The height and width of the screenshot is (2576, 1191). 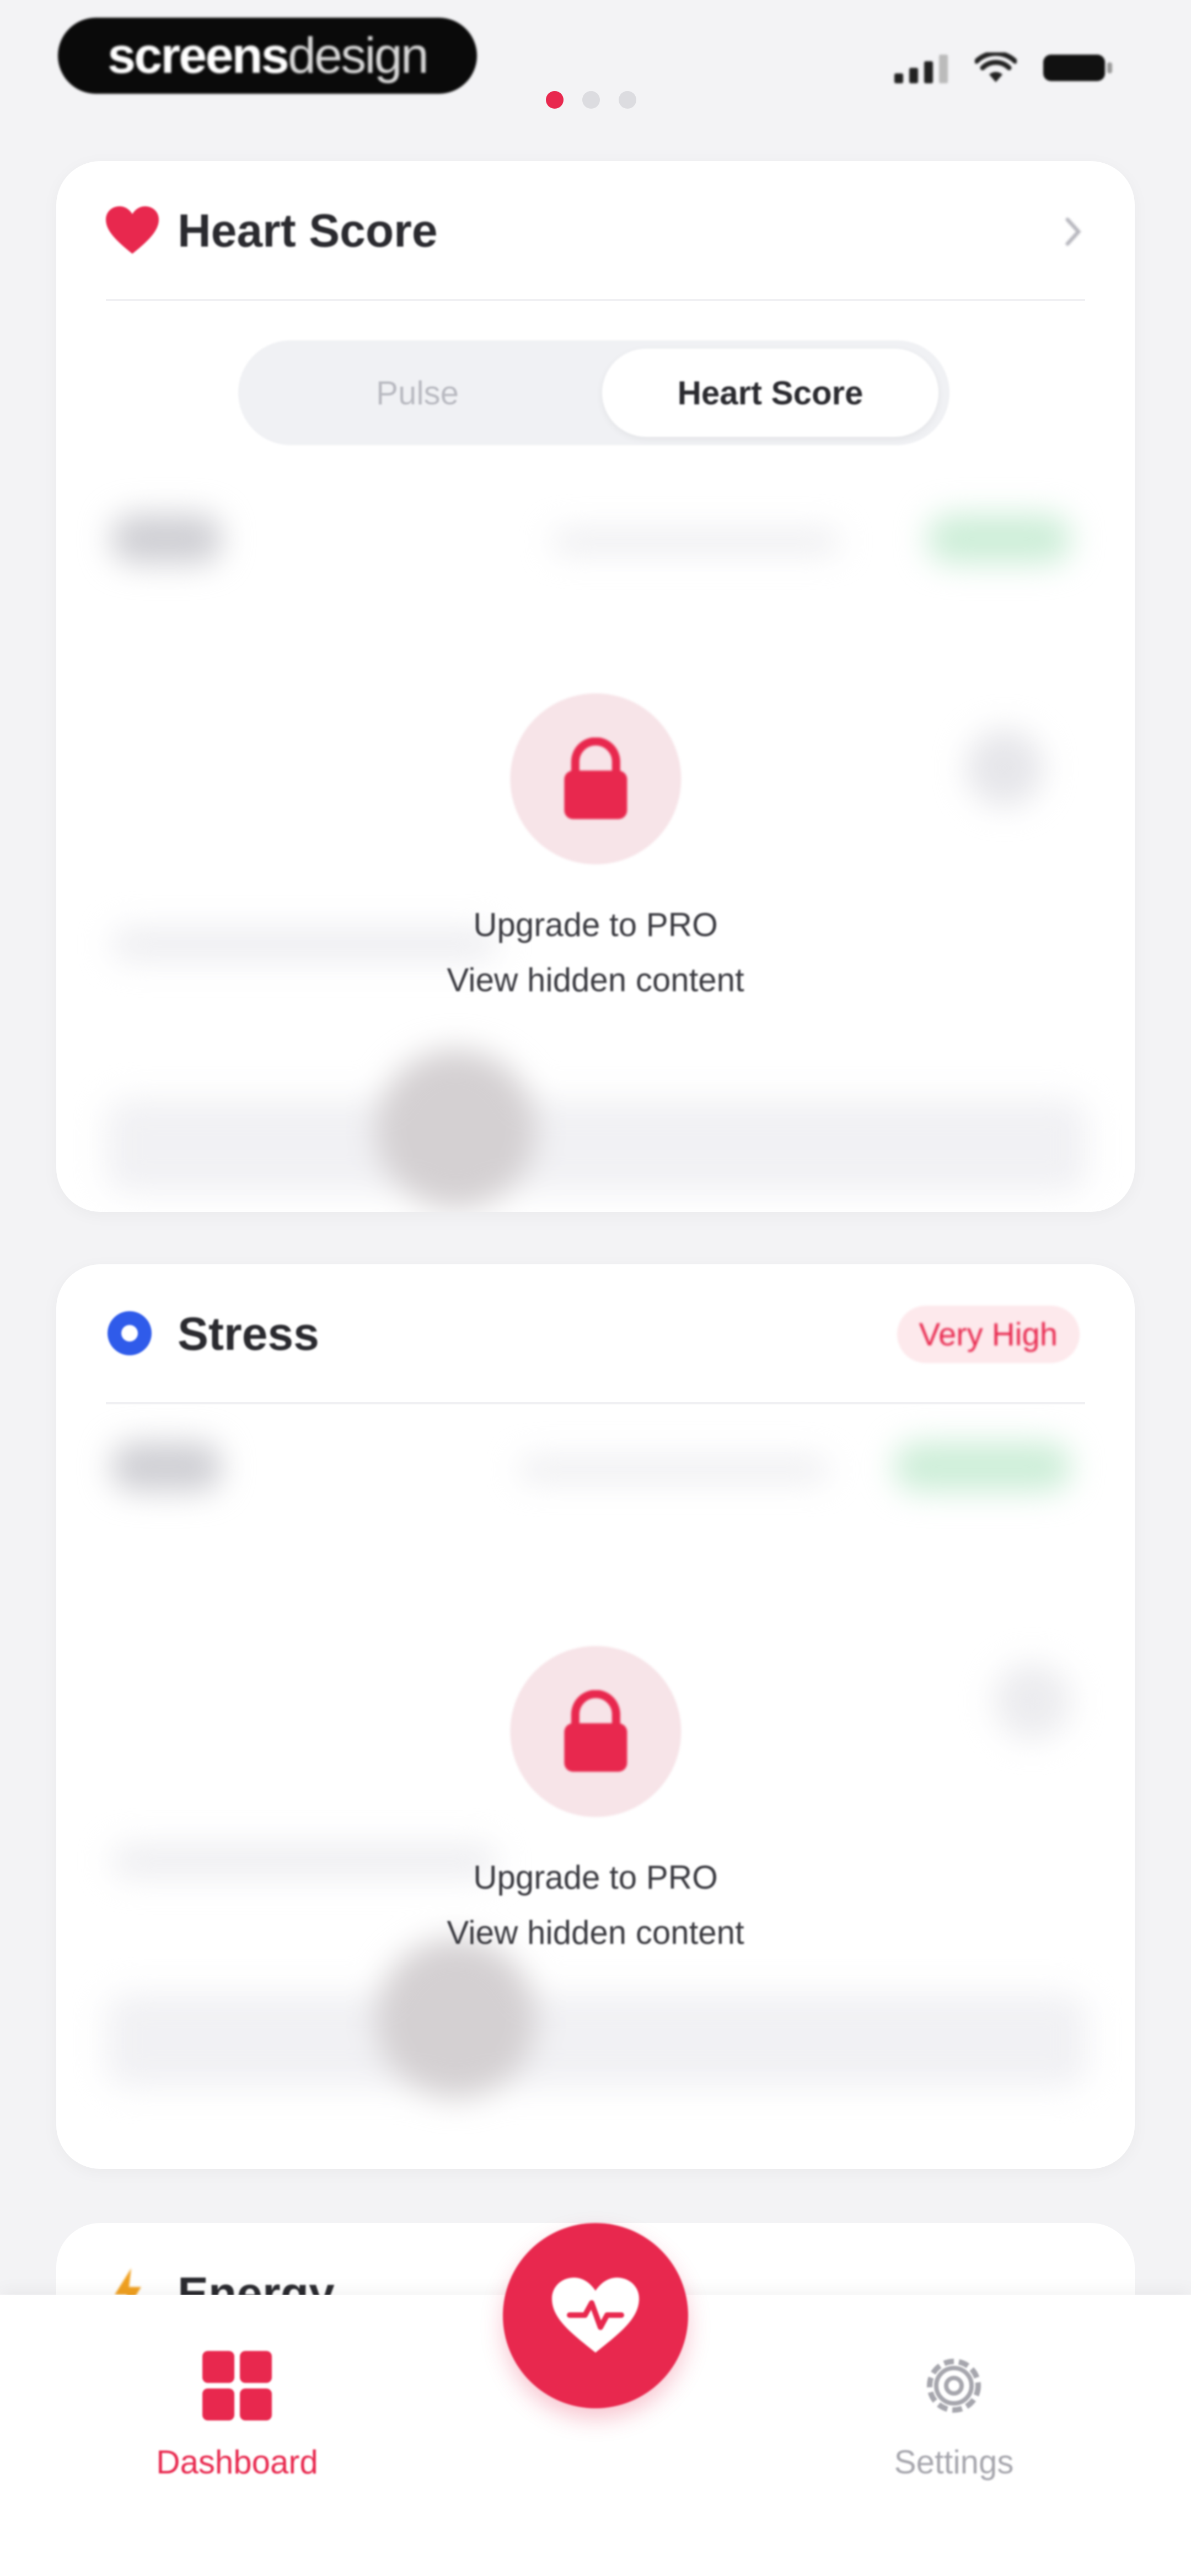 What do you see at coordinates (595, 82) in the screenshot?
I see `status-bar: screens design` at bounding box center [595, 82].